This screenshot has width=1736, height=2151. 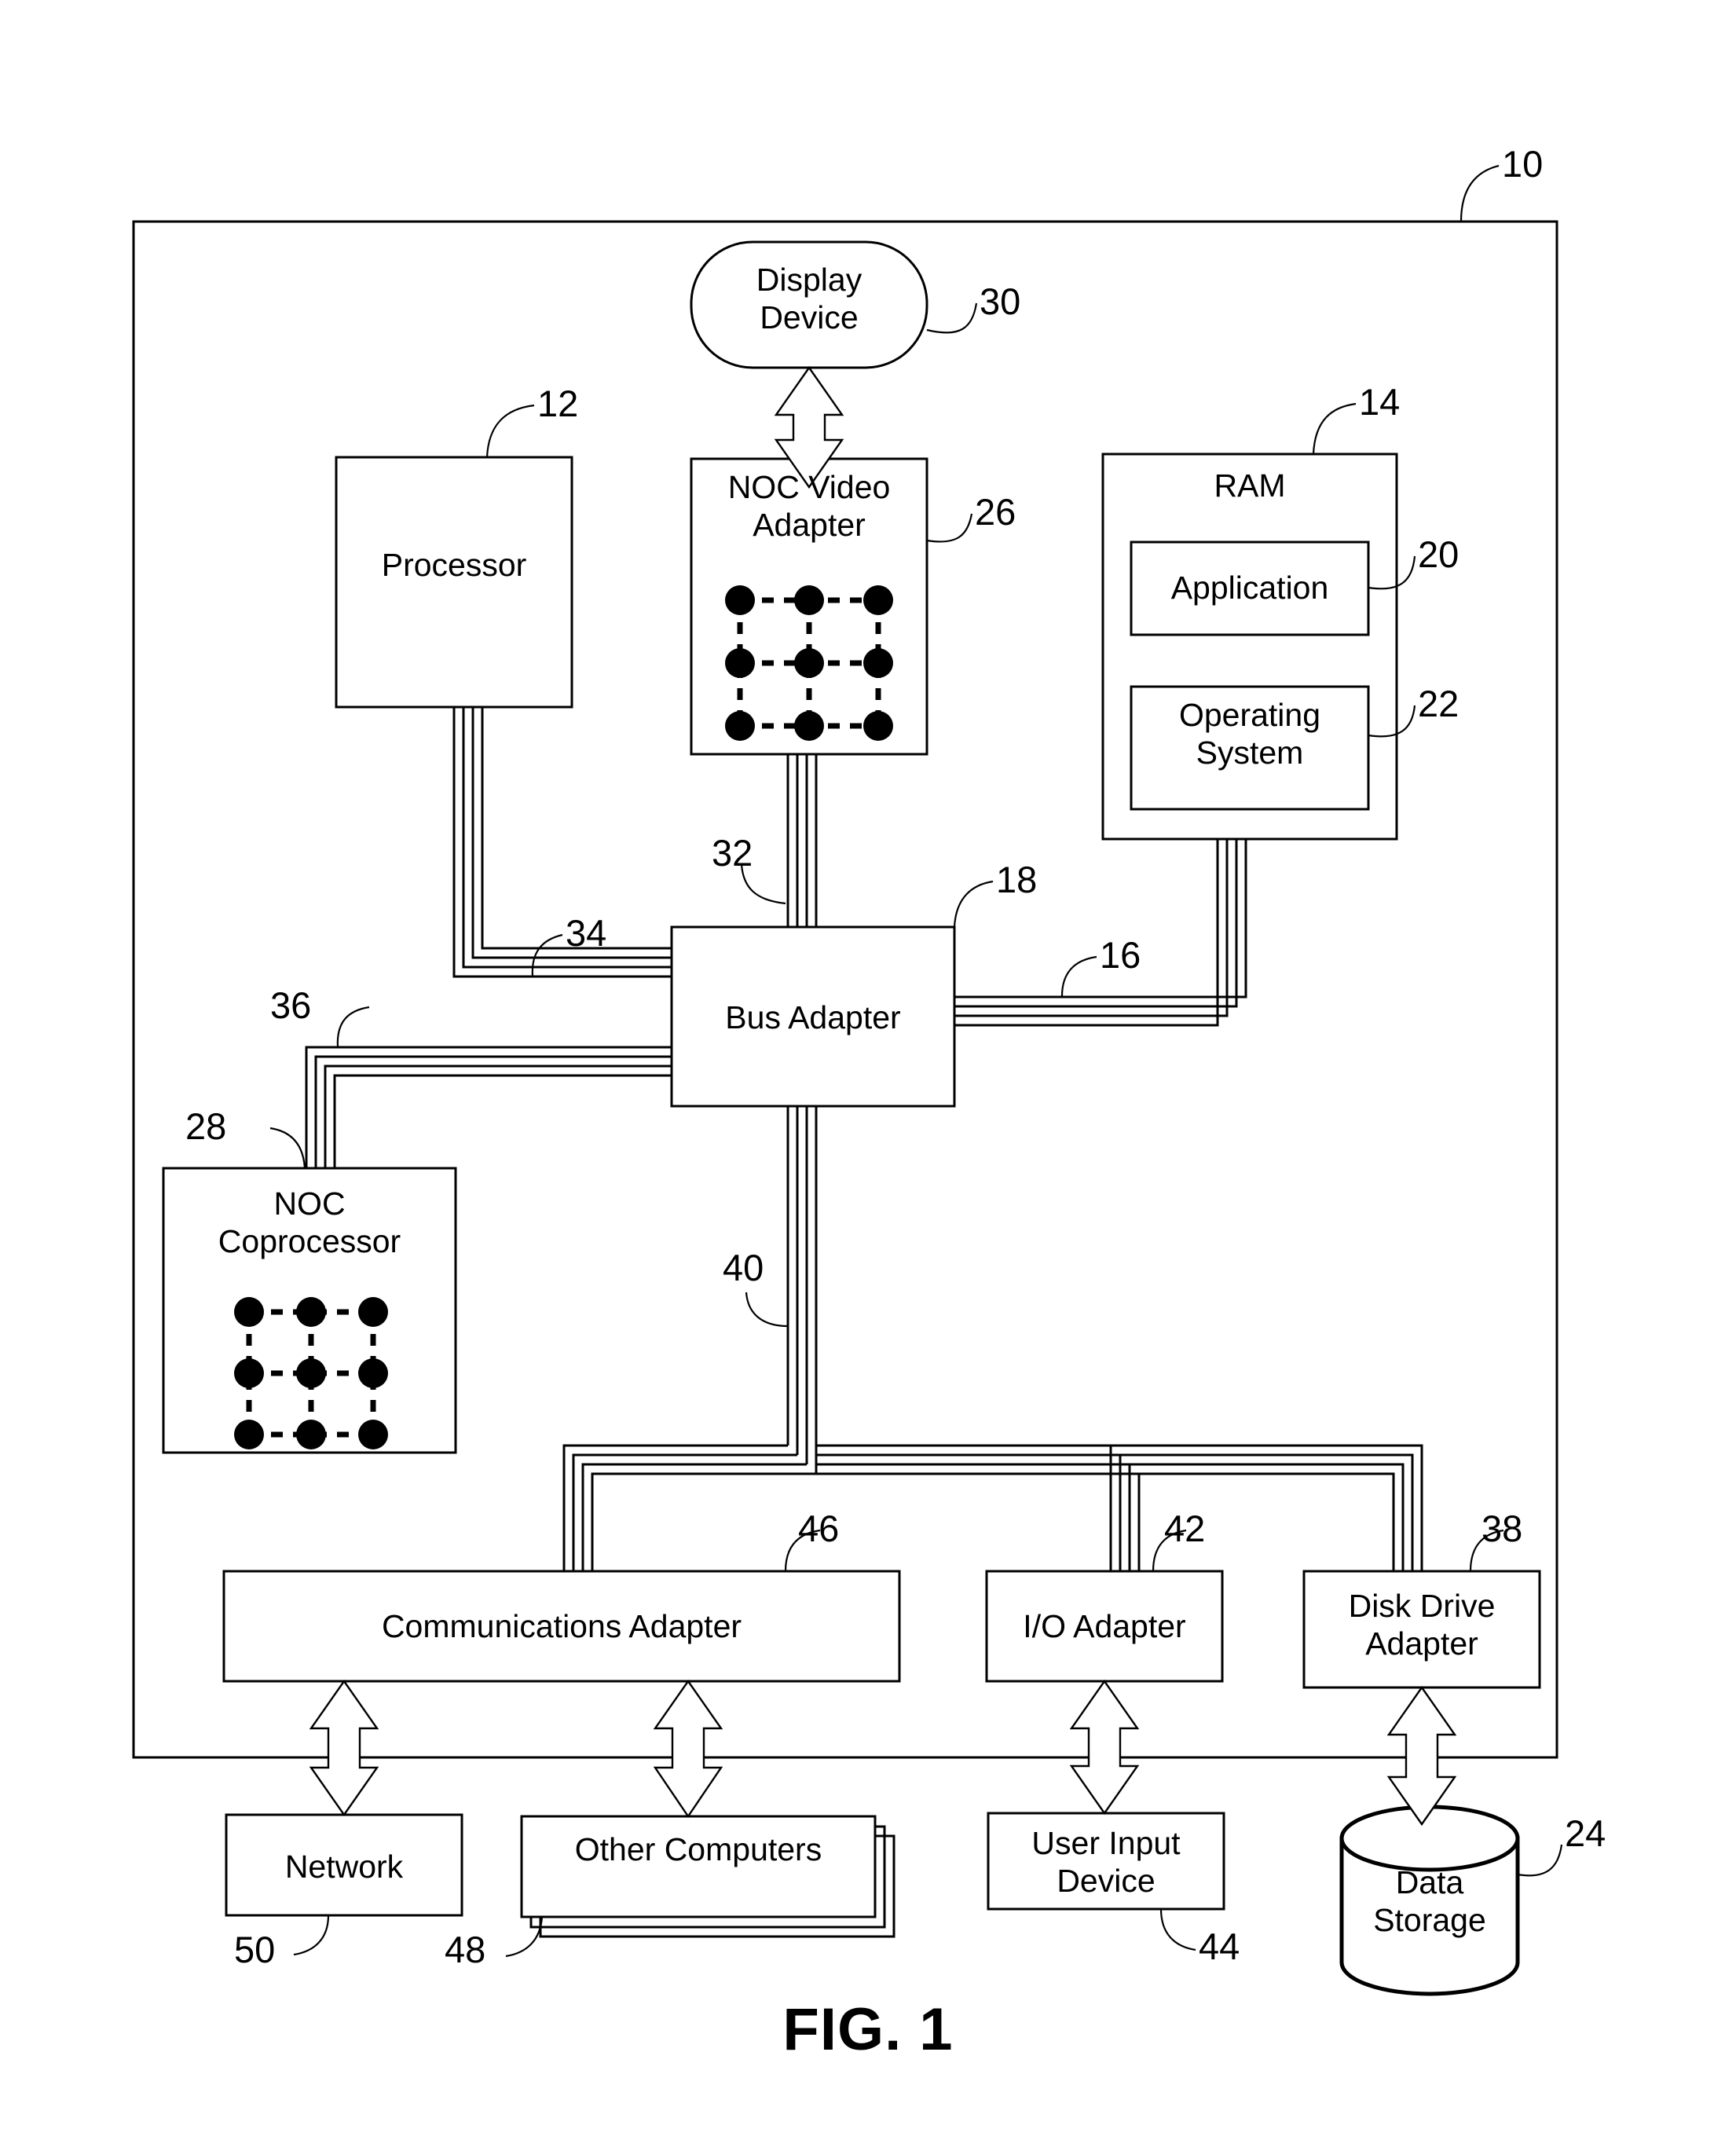 I want to click on disk-drive-adapter-box, so click(x=1421, y=1629).